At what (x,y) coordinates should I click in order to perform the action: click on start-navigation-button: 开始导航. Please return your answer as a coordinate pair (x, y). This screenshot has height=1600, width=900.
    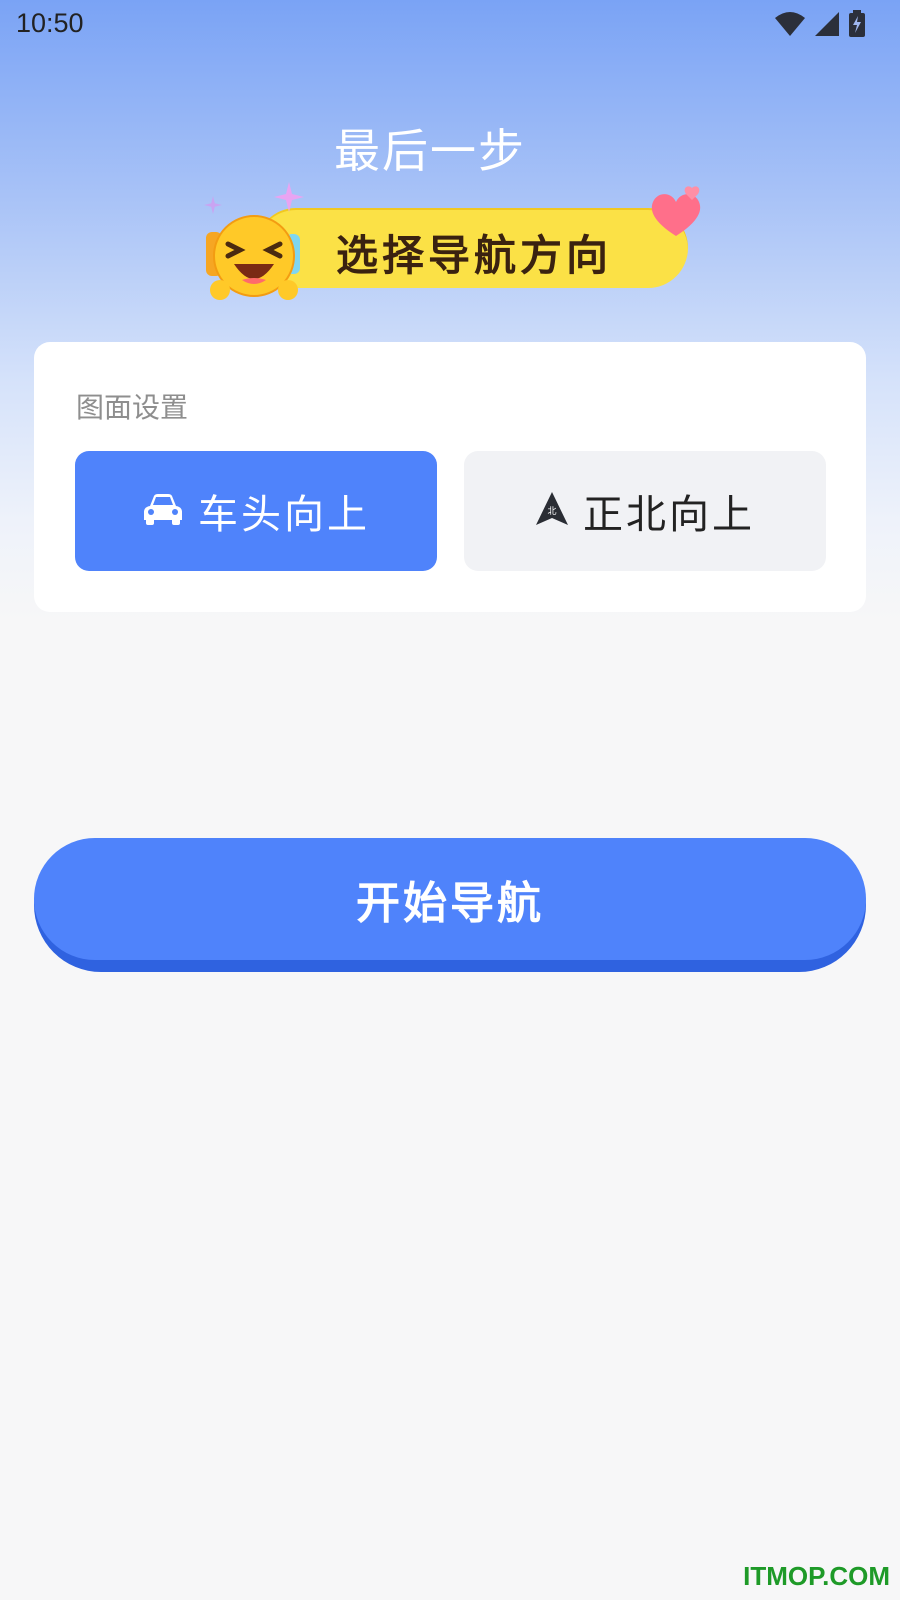
    Looking at the image, I should click on (450, 905).